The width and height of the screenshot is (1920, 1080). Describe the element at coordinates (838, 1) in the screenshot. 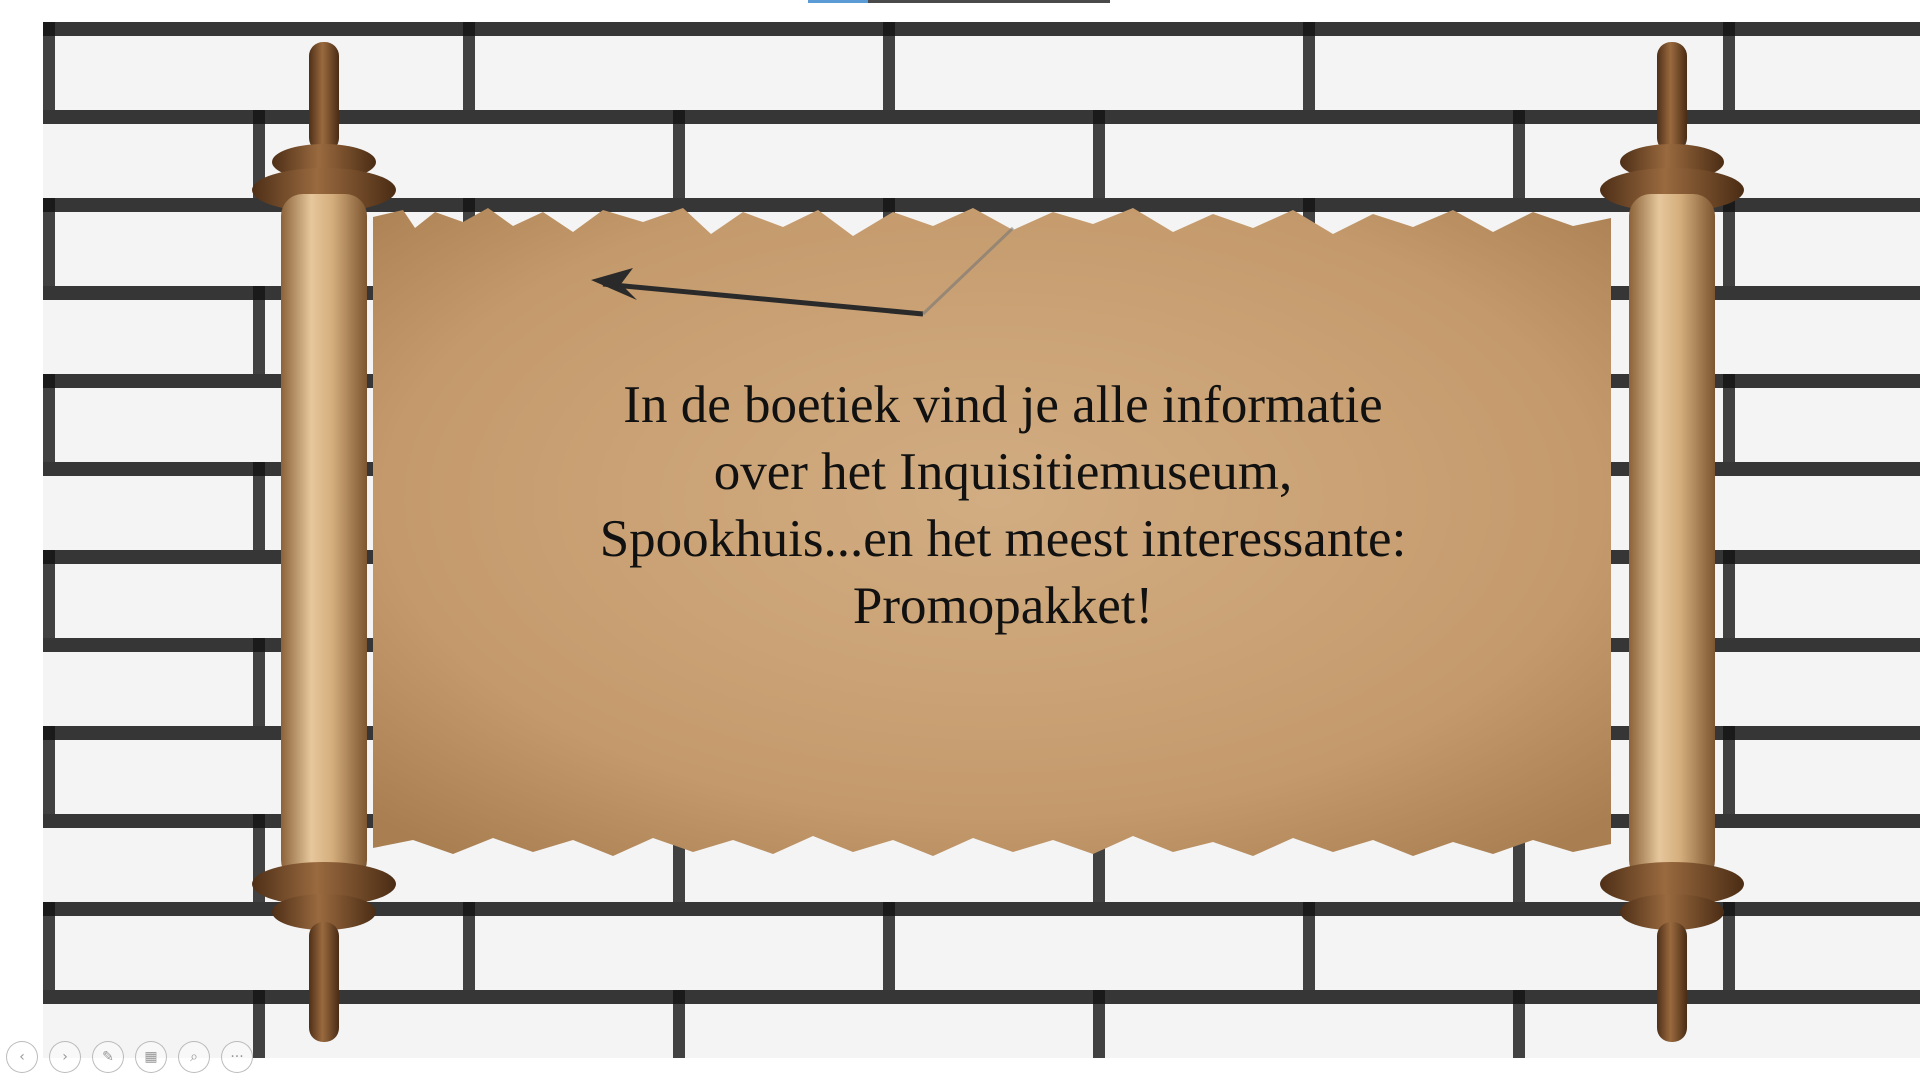

I see `slide-progress-fill` at that location.